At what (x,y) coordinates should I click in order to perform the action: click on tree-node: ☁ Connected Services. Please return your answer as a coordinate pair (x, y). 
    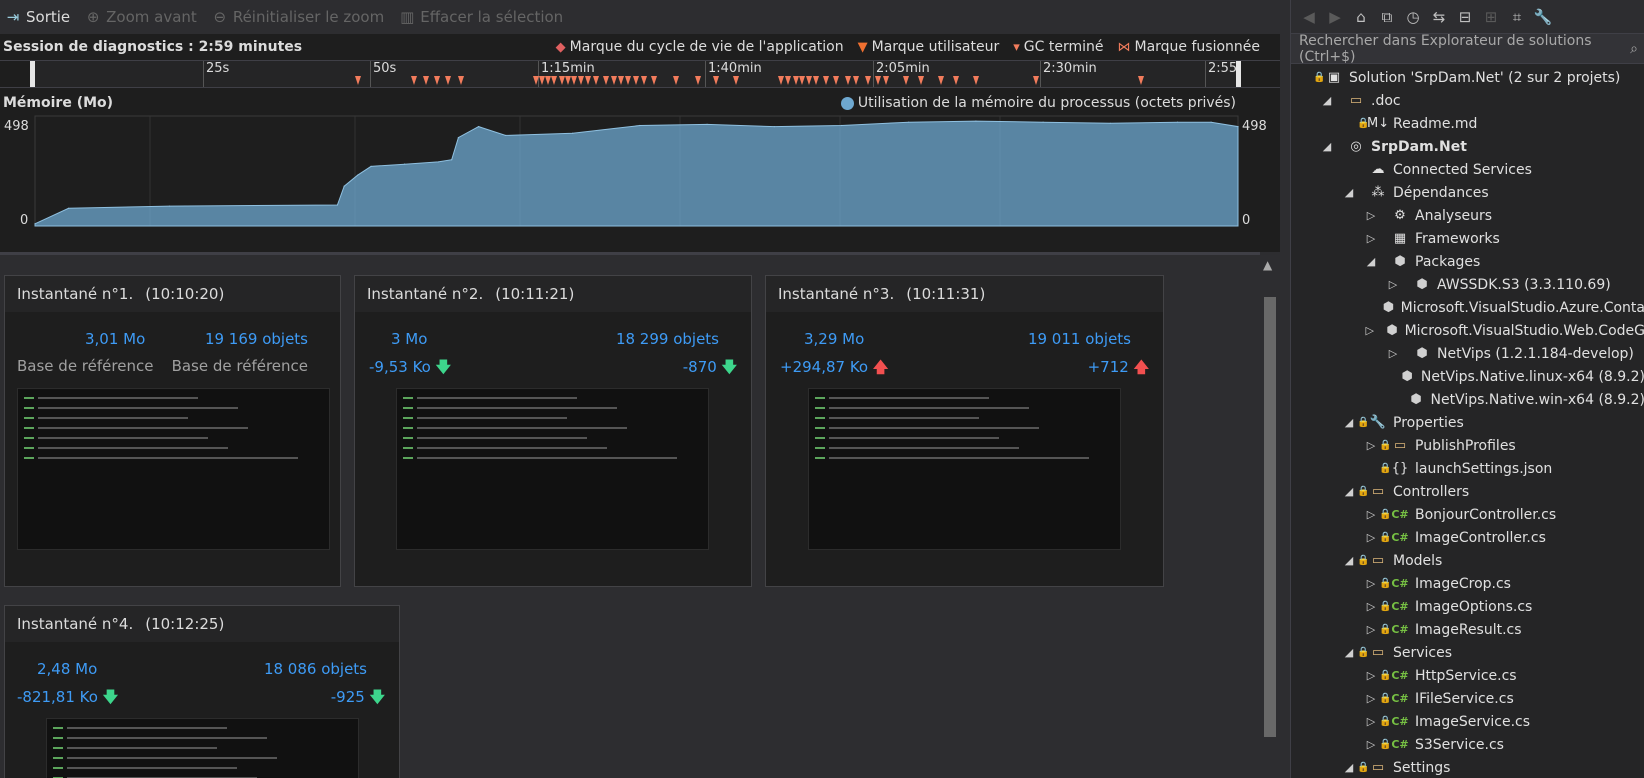
    Looking at the image, I should click on (1467, 169).